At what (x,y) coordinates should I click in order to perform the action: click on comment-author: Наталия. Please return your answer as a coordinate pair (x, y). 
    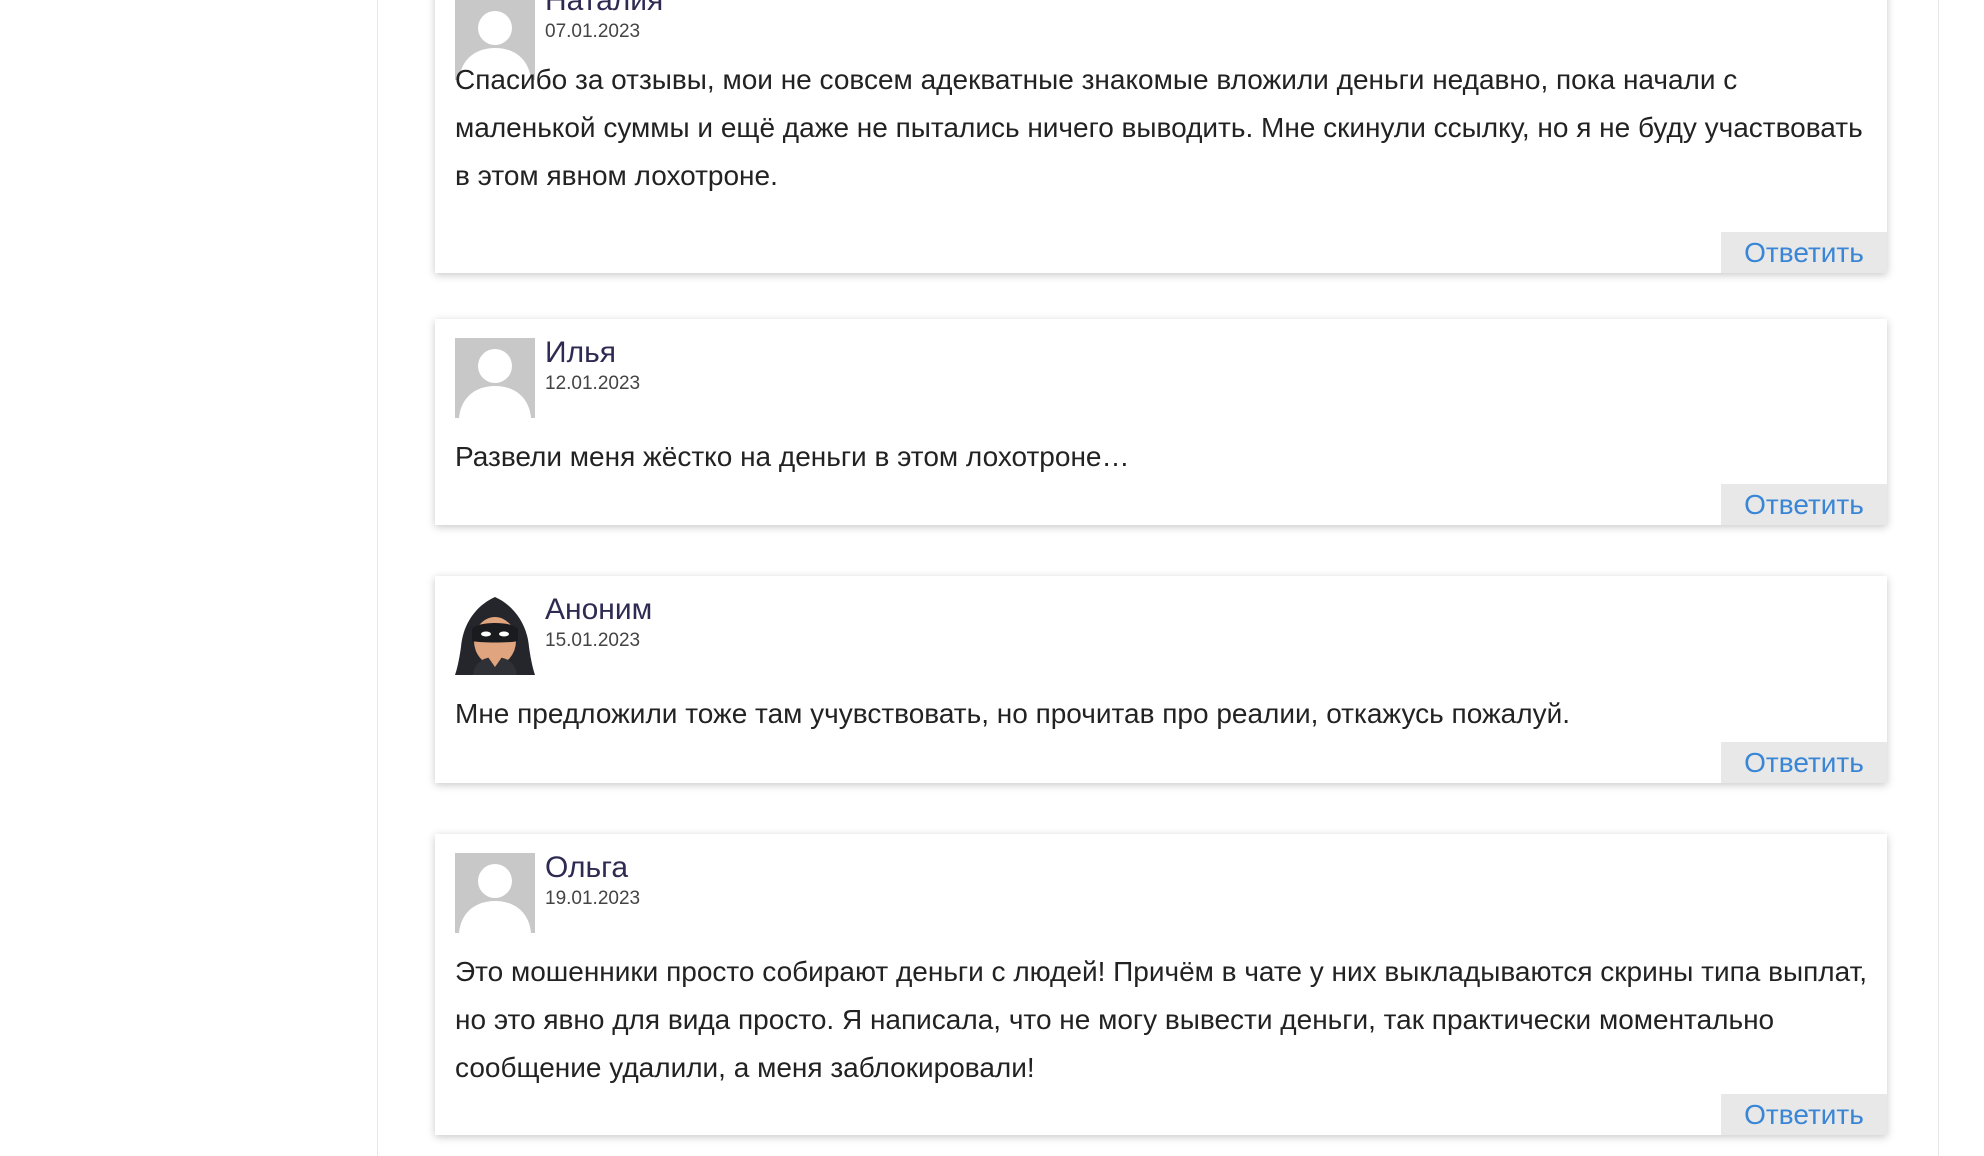
    Looking at the image, I should click on (604, 9).